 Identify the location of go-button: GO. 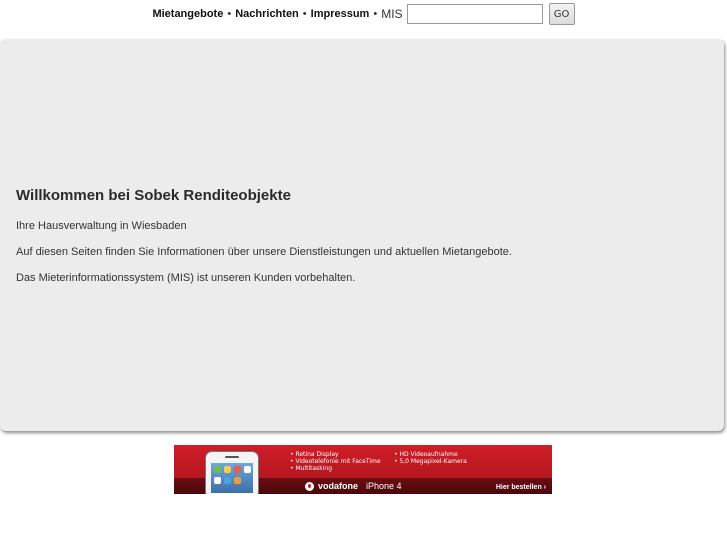
(561, 14).